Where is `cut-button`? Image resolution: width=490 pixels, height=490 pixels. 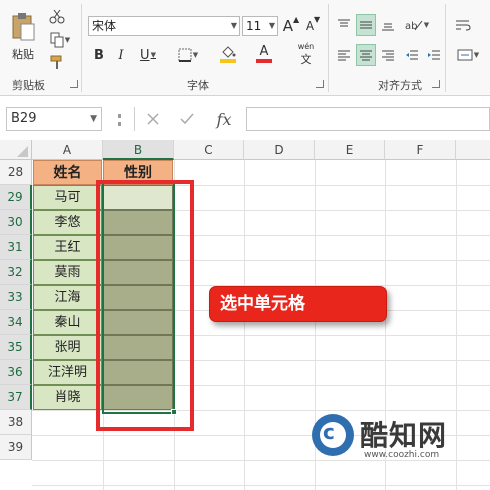 cut-button is located at coordinates (57, 16).